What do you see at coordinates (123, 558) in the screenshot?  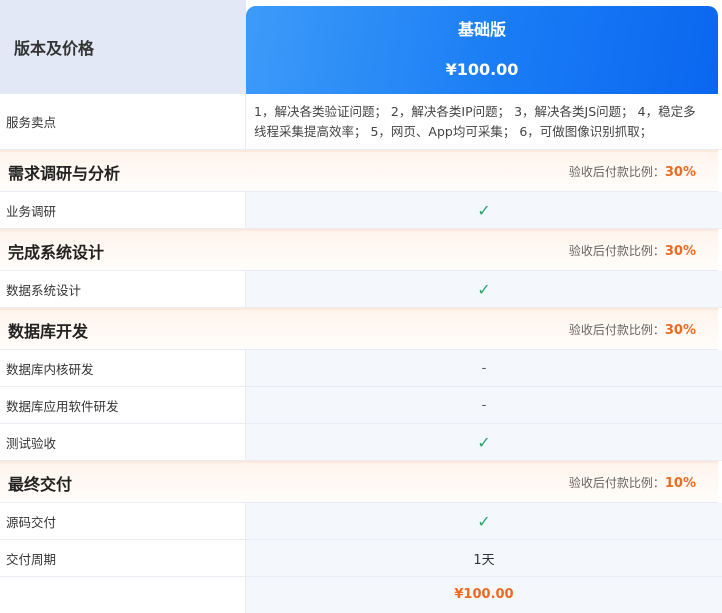 I see `feature-label: 交付周期` at bounding box center [123, 558].